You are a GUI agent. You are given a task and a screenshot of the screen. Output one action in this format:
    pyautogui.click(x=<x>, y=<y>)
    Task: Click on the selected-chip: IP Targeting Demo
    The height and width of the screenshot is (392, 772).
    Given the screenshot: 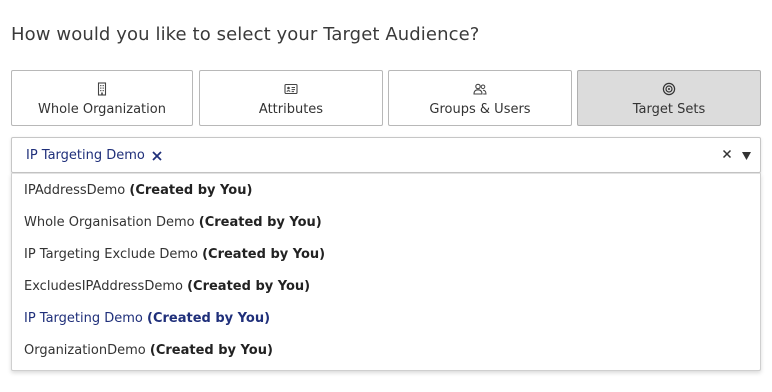 What is the action you would take?
    pyautogui.click(x=94, y=155)
    